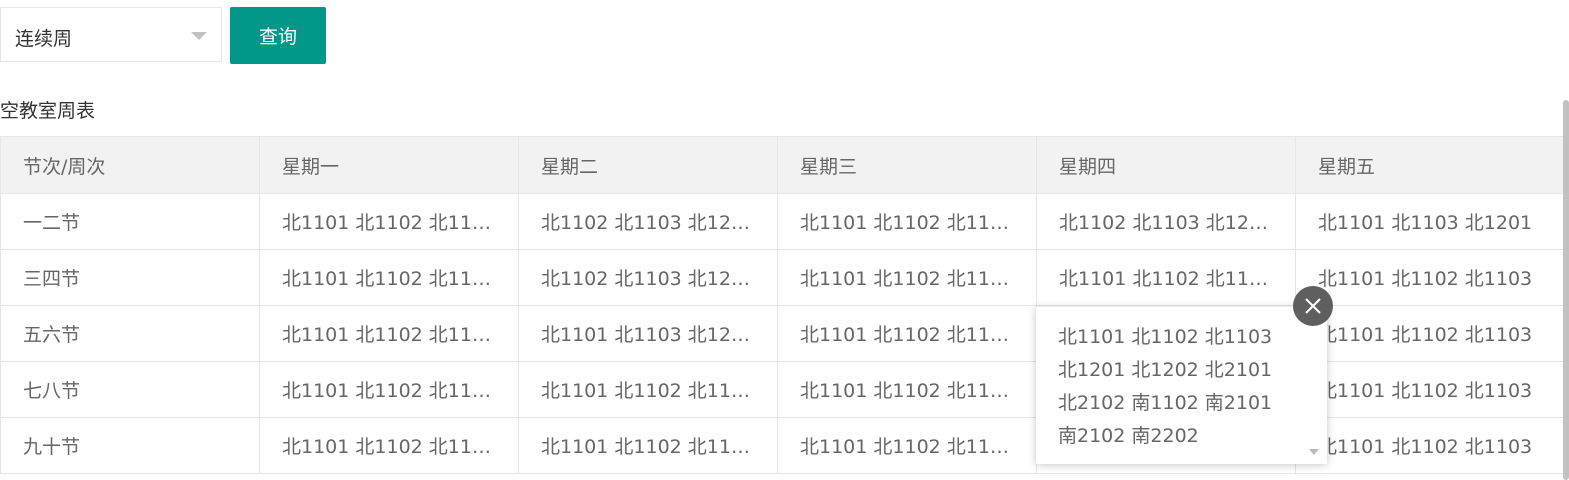  What do you see at coordinates (130, 221) in the screenshot?
I see `period-cell: 一二节` at bounding box center [130, 221].